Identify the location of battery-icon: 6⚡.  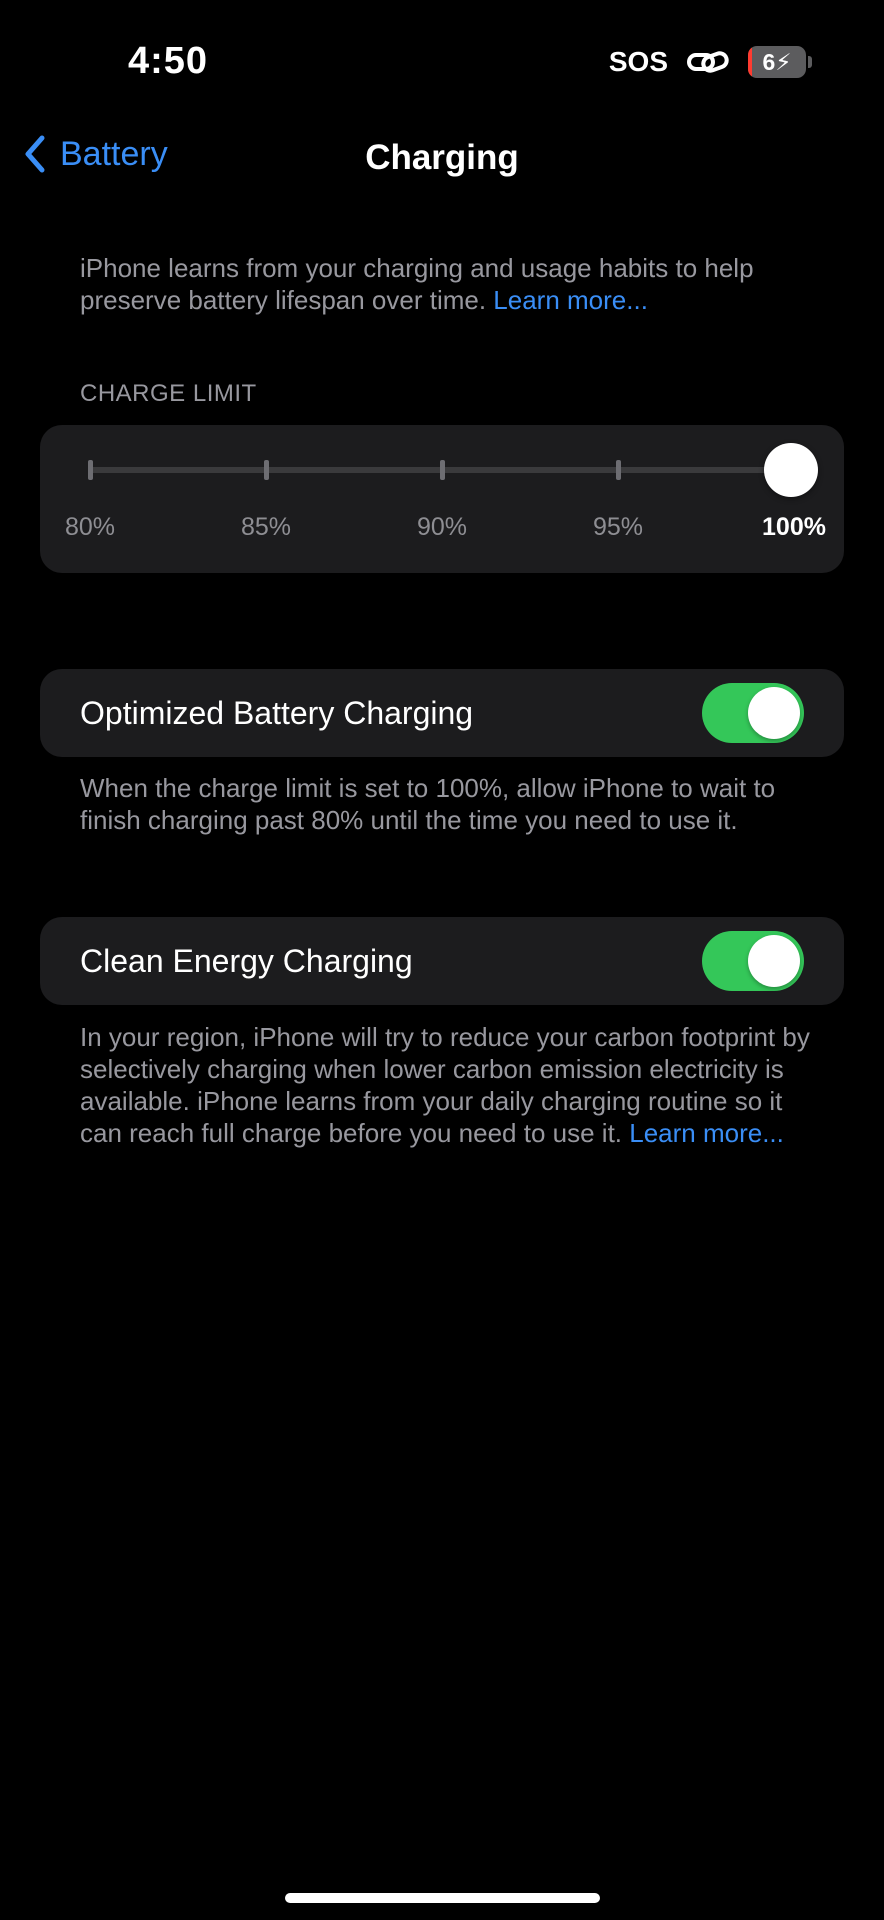
(777, 62).